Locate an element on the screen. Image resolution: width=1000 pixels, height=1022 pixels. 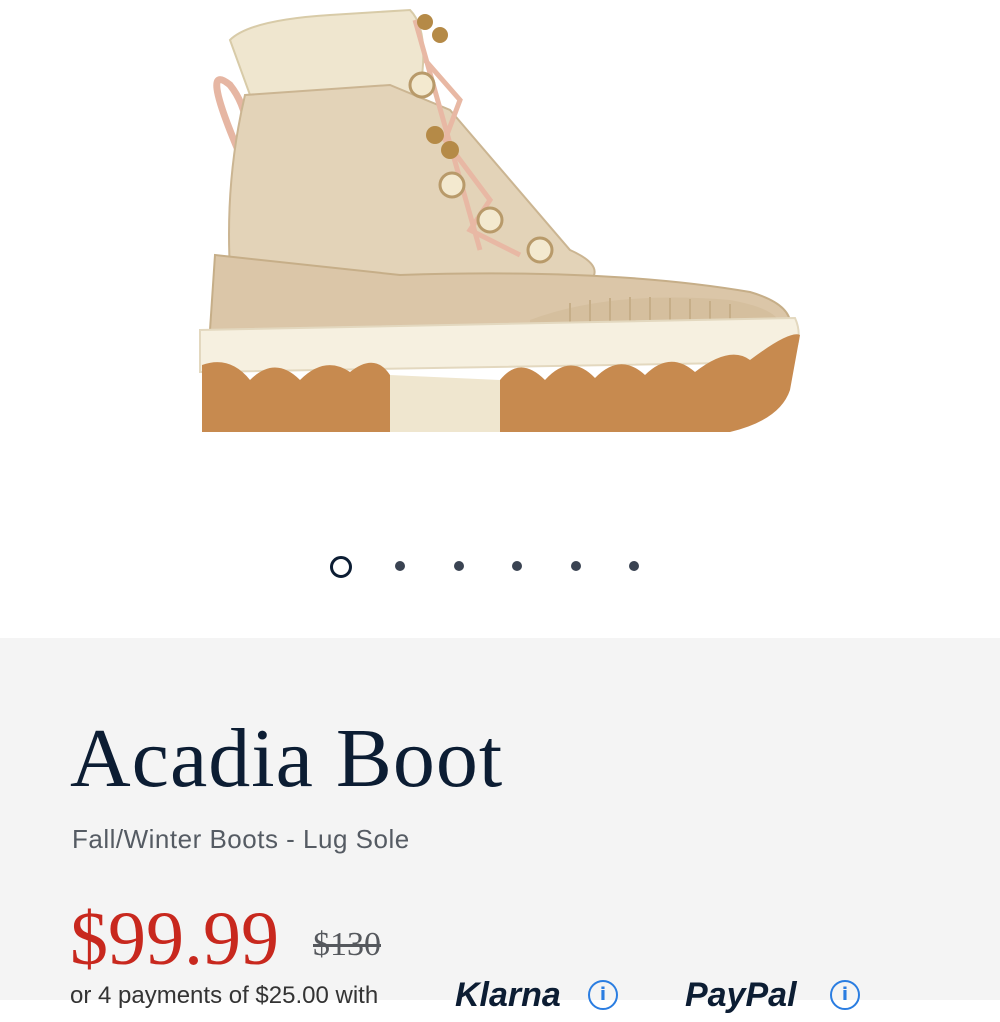
product-category: Fall/Winter Boots - Lug Sole is located at coordinates (241, 839).